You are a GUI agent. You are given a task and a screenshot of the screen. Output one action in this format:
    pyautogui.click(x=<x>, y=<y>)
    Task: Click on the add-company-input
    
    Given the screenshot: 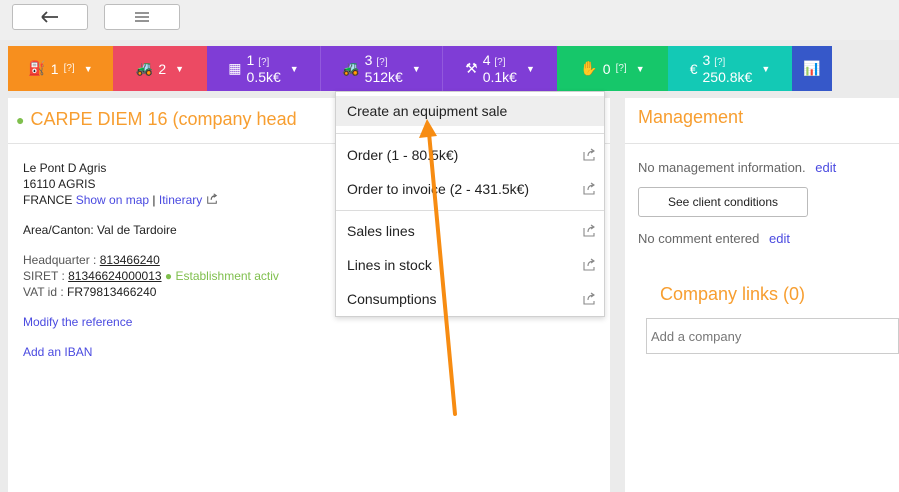 What is the action you would take?
    pyautogui.click(x=772, y=336)
    